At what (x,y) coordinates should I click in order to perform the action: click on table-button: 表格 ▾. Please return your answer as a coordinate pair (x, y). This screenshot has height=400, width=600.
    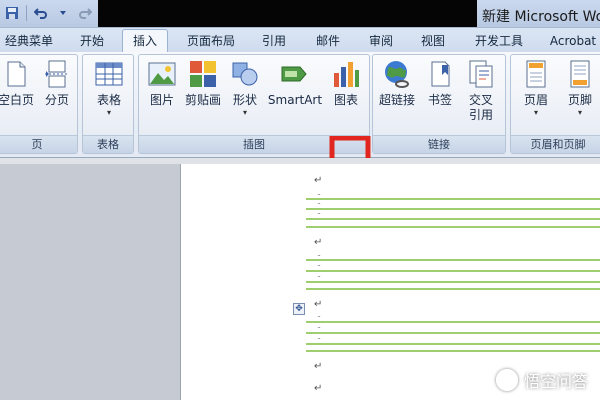
    Looking at the image, I should click on (109, 88).